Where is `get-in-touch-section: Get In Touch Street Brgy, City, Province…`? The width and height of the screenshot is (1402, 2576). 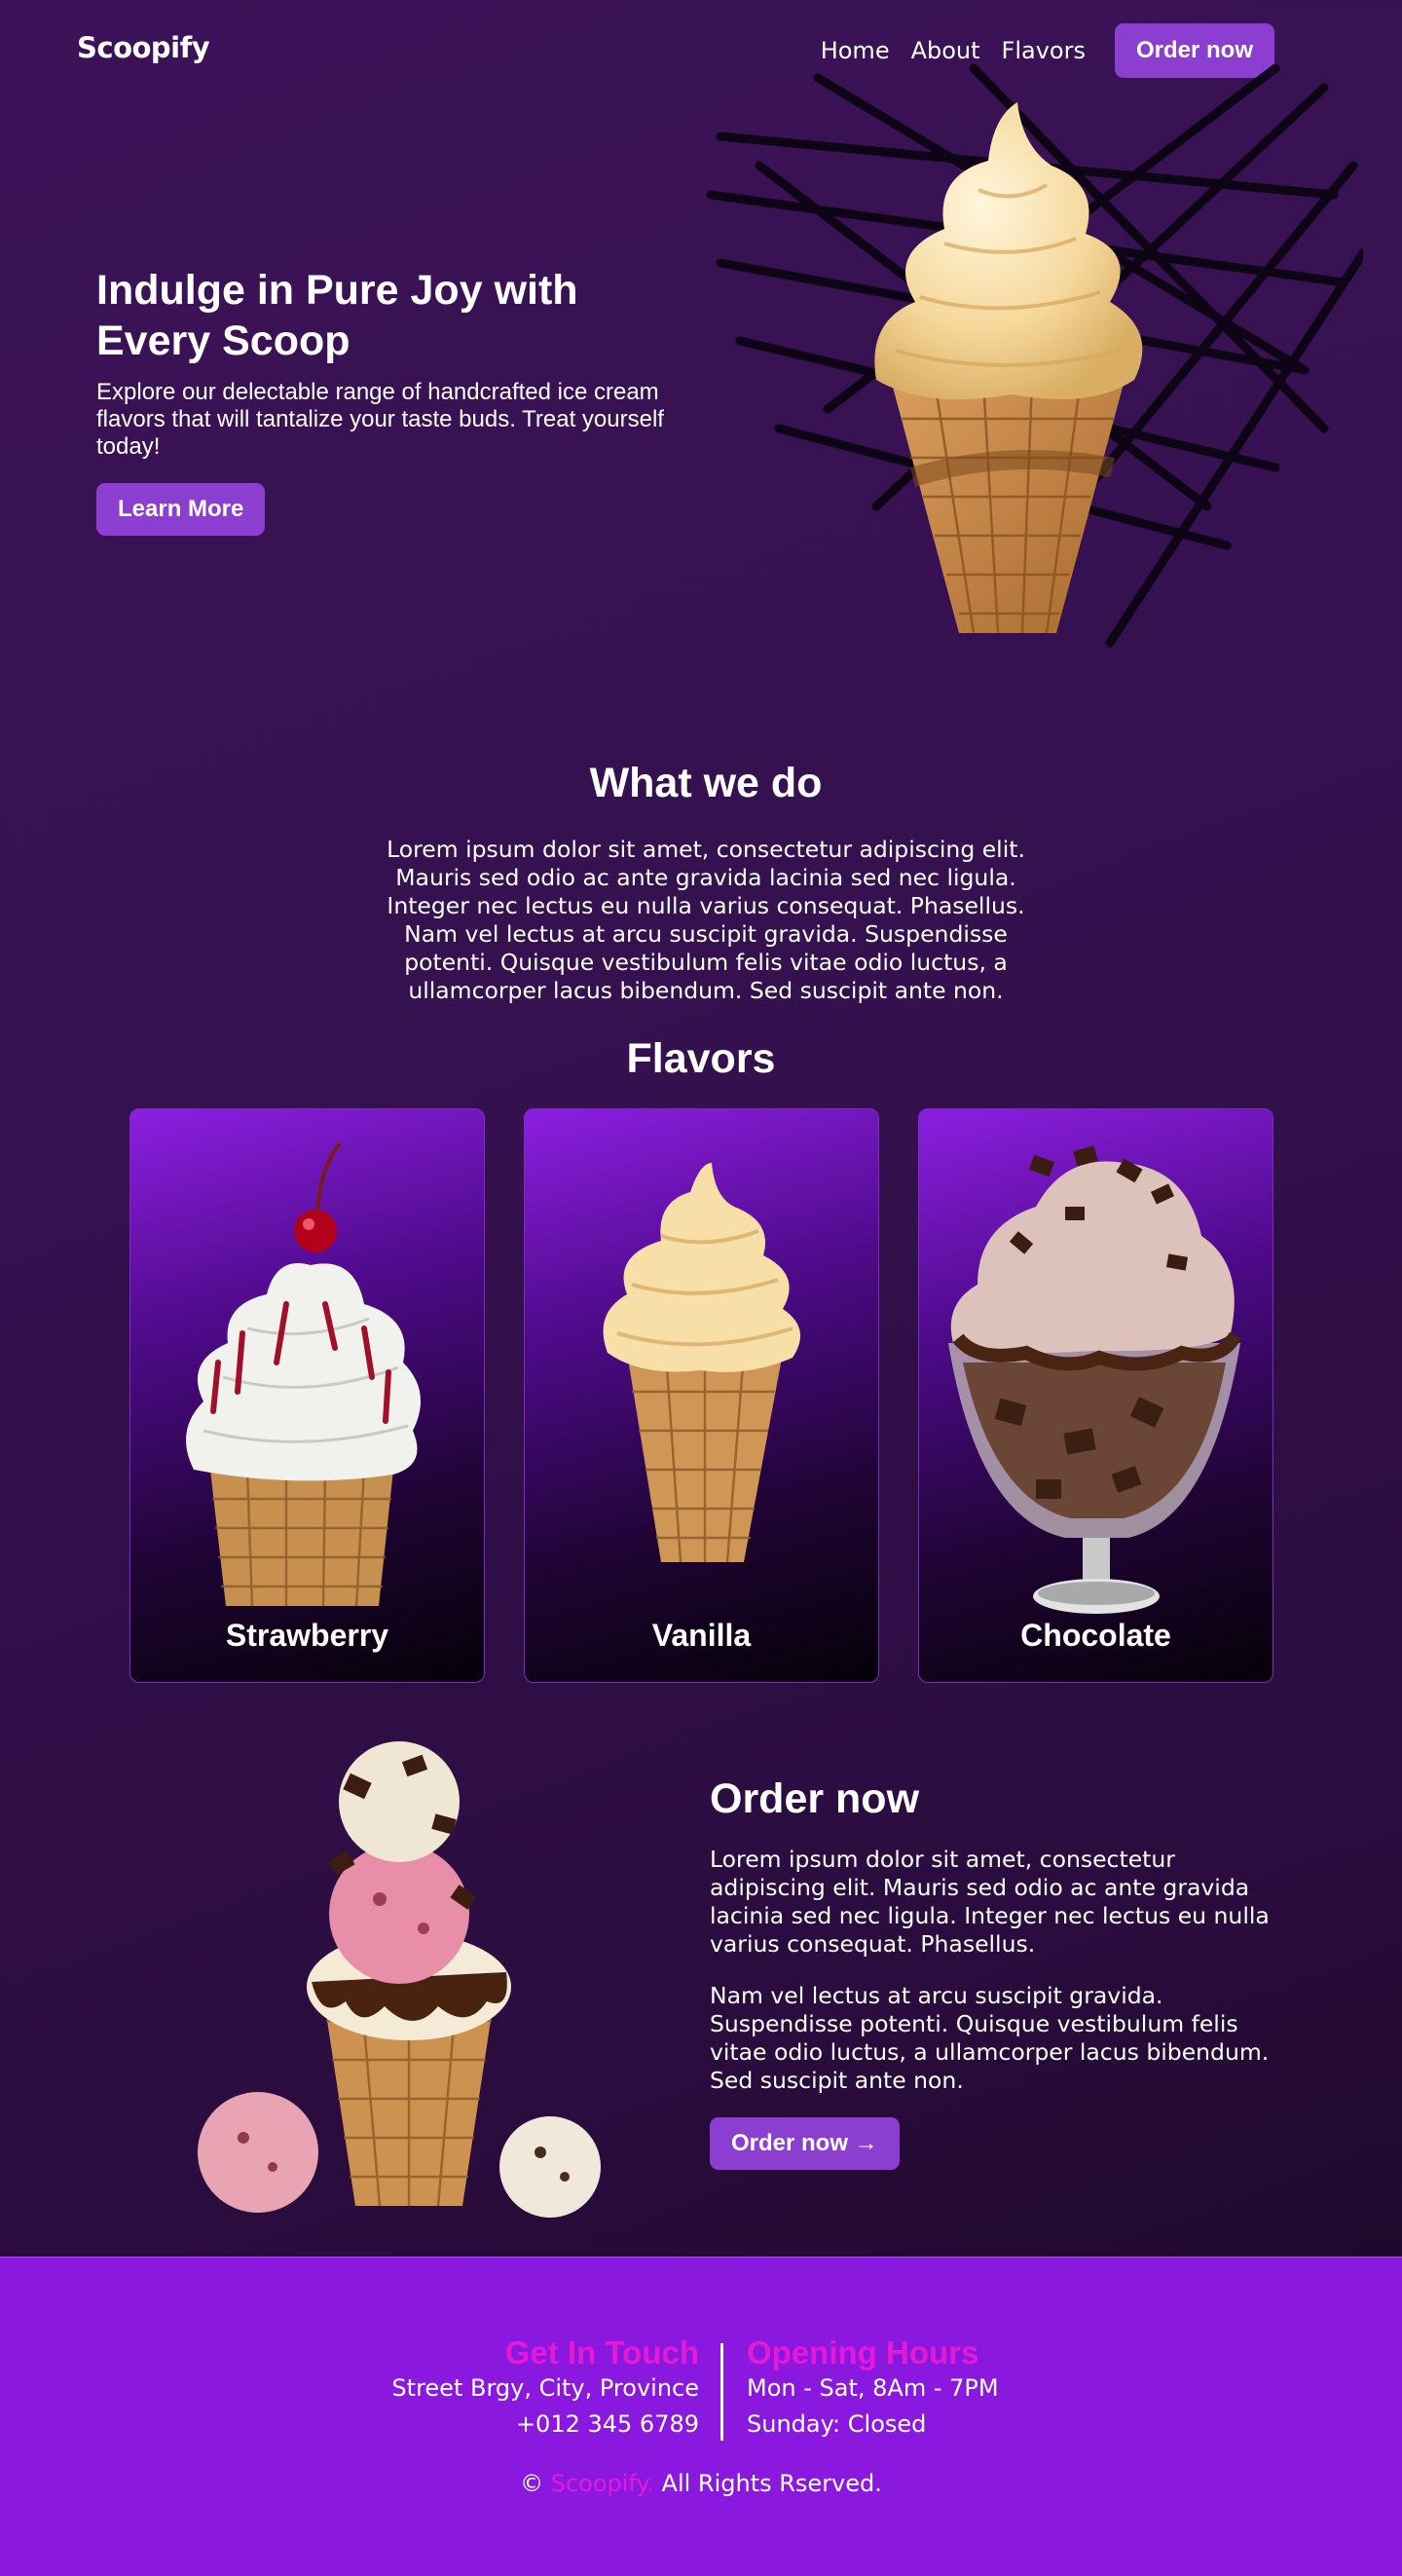 get-in-touch-section: Get In Touch Street Brgy, City, Province… is located at coordinates (545, 2389).